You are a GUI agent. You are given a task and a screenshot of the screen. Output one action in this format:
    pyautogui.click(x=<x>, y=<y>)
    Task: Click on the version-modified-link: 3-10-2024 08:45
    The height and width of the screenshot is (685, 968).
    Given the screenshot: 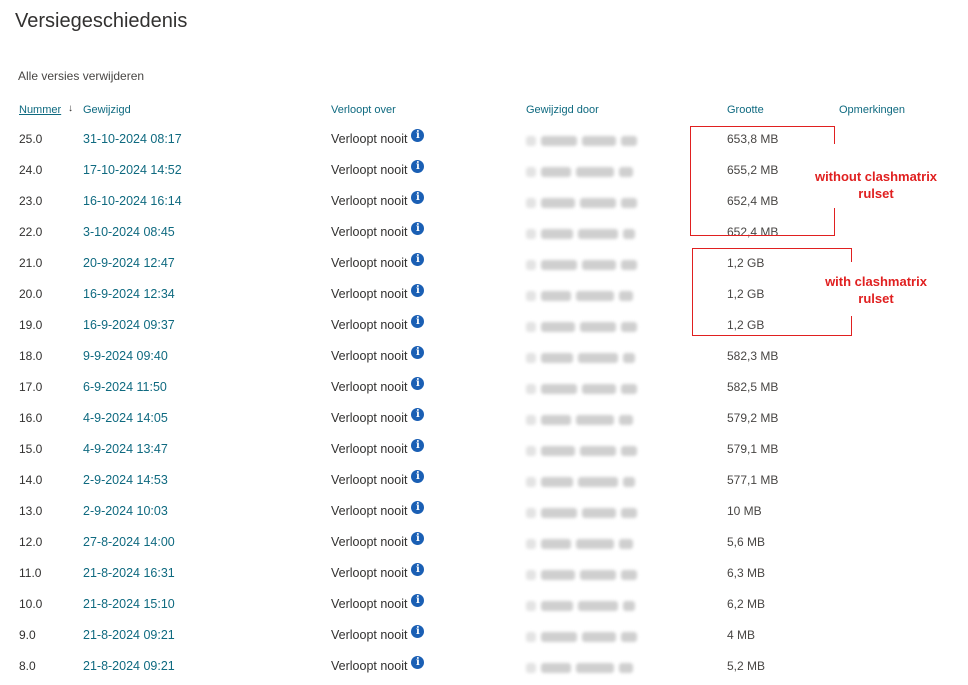 What is the action you would take?
    pyautogui.click(x=129, y=232)
    